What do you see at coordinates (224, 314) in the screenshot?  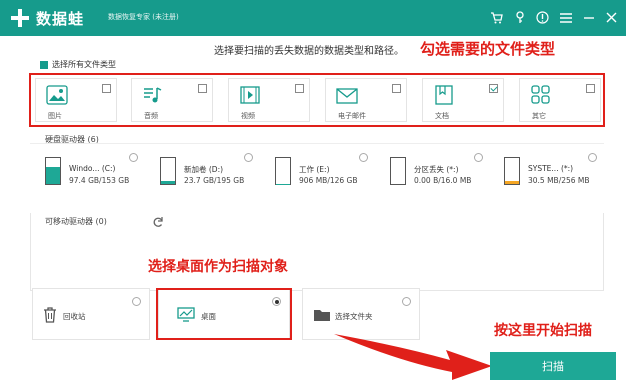 I see `desktop-highlight` at bounding box center [224, 314].